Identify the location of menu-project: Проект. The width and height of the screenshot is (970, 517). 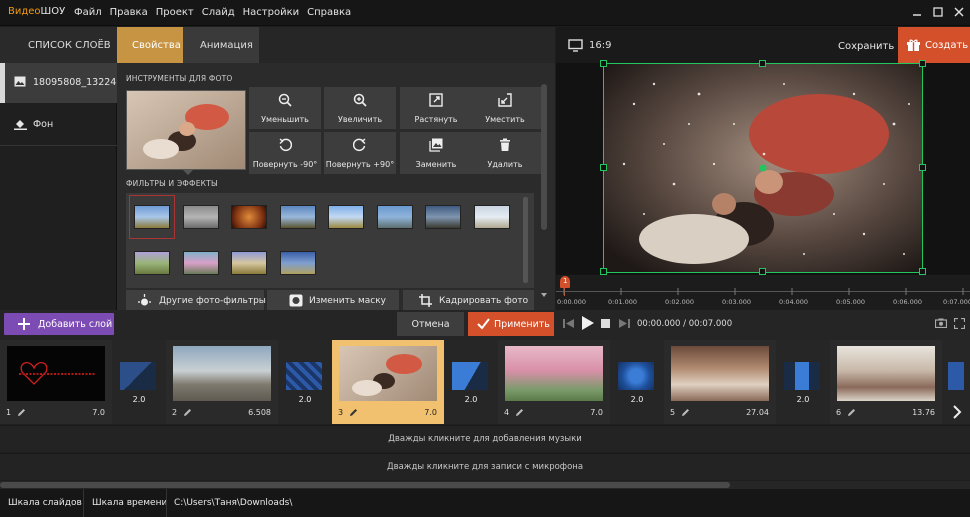
(175, 12).